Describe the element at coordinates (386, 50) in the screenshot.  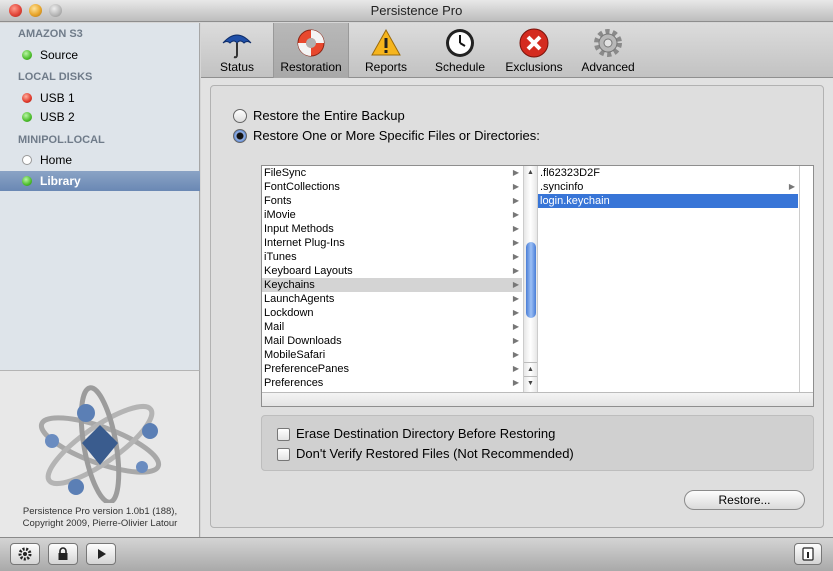
I see `tab-reports: Reports` at that location.